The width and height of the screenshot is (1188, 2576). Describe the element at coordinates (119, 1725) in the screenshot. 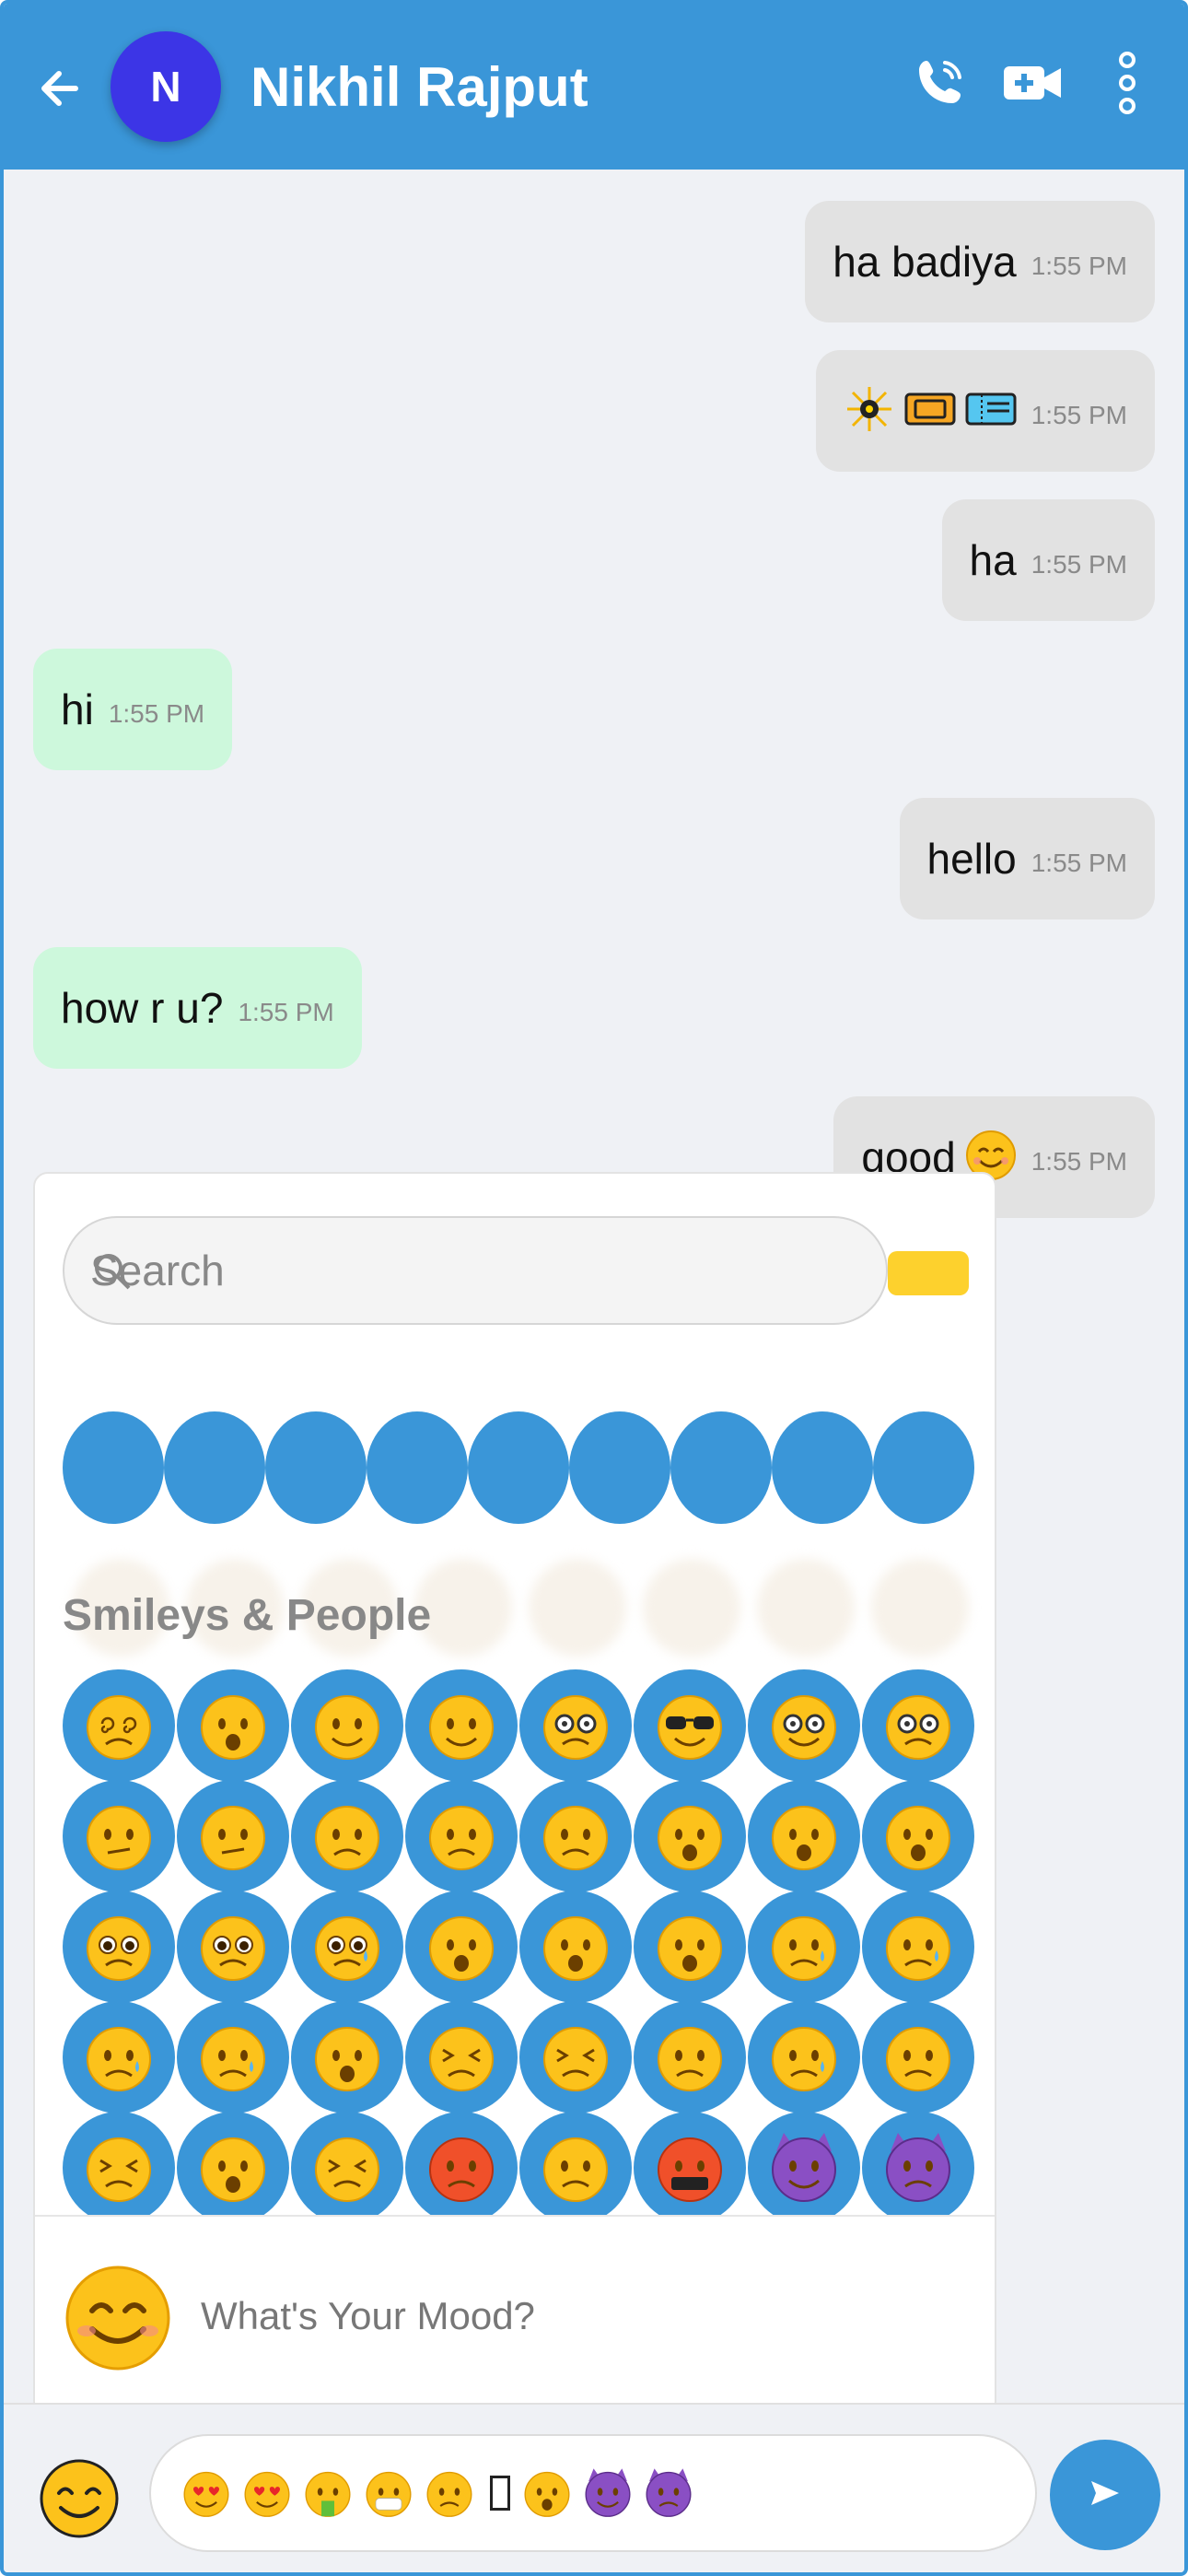

I see `emoji-face-with-spiral-eyes` at that location.